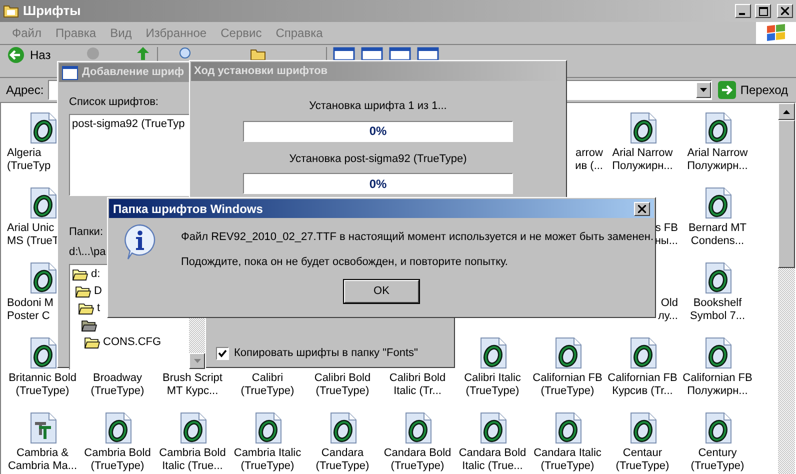  What do you see at coordinates (43, 428) in the screenshot?
I see `truetype-font-icon` at bounding box center [43, 428].